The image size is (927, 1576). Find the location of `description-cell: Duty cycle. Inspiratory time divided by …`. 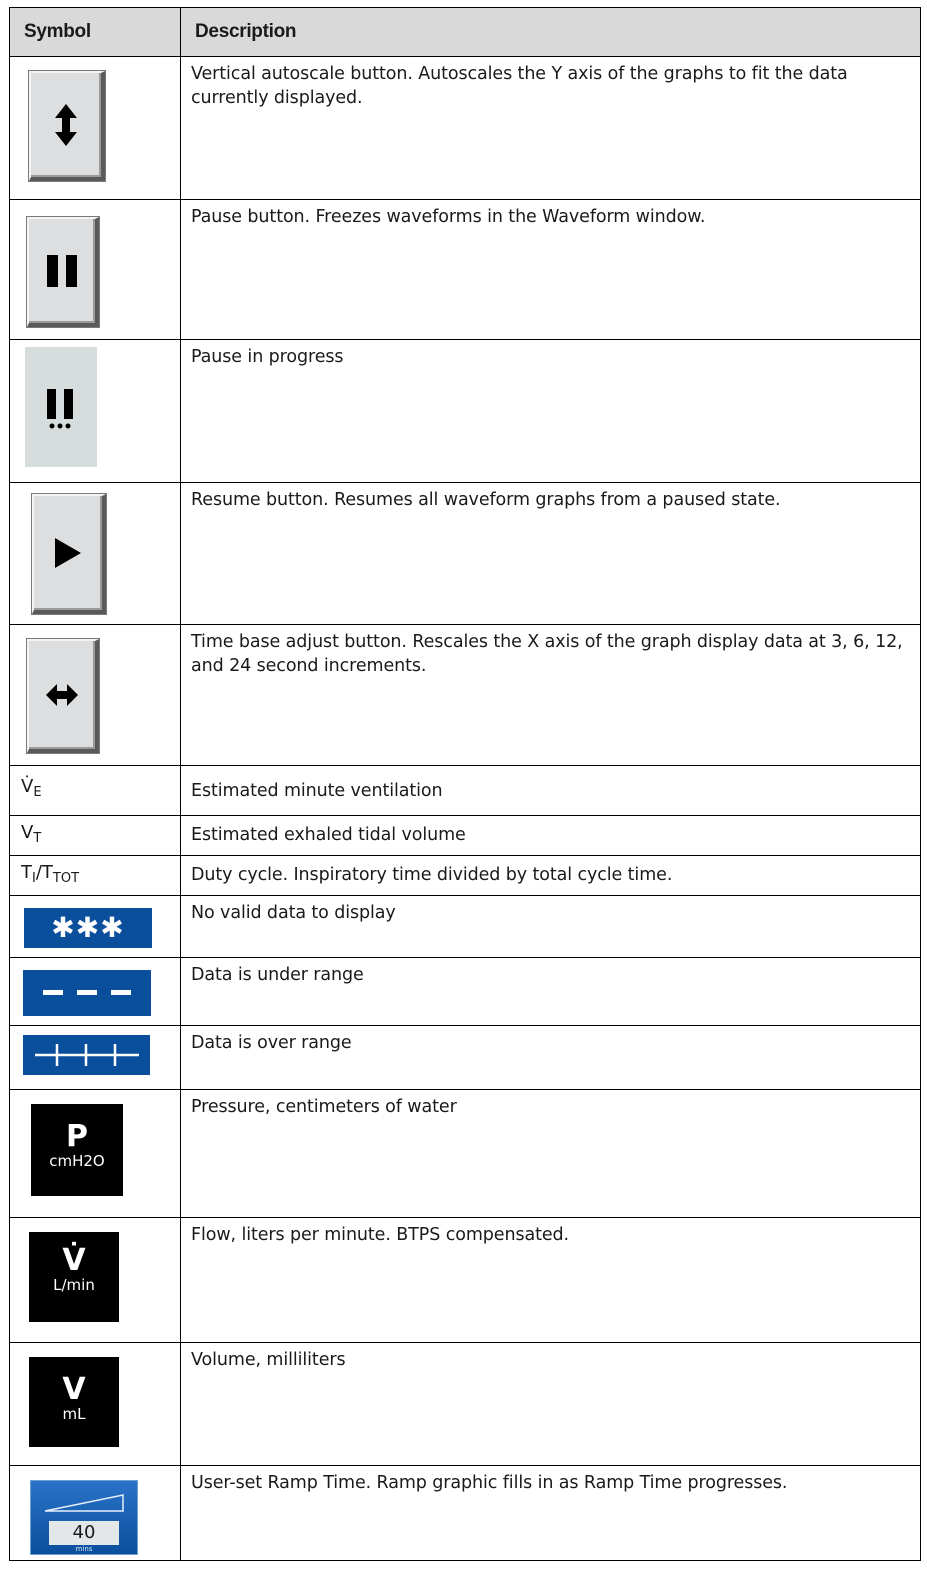

description-cell: Duty cycle. Inspiratory time divided by … is located at coordinates (550, 875).